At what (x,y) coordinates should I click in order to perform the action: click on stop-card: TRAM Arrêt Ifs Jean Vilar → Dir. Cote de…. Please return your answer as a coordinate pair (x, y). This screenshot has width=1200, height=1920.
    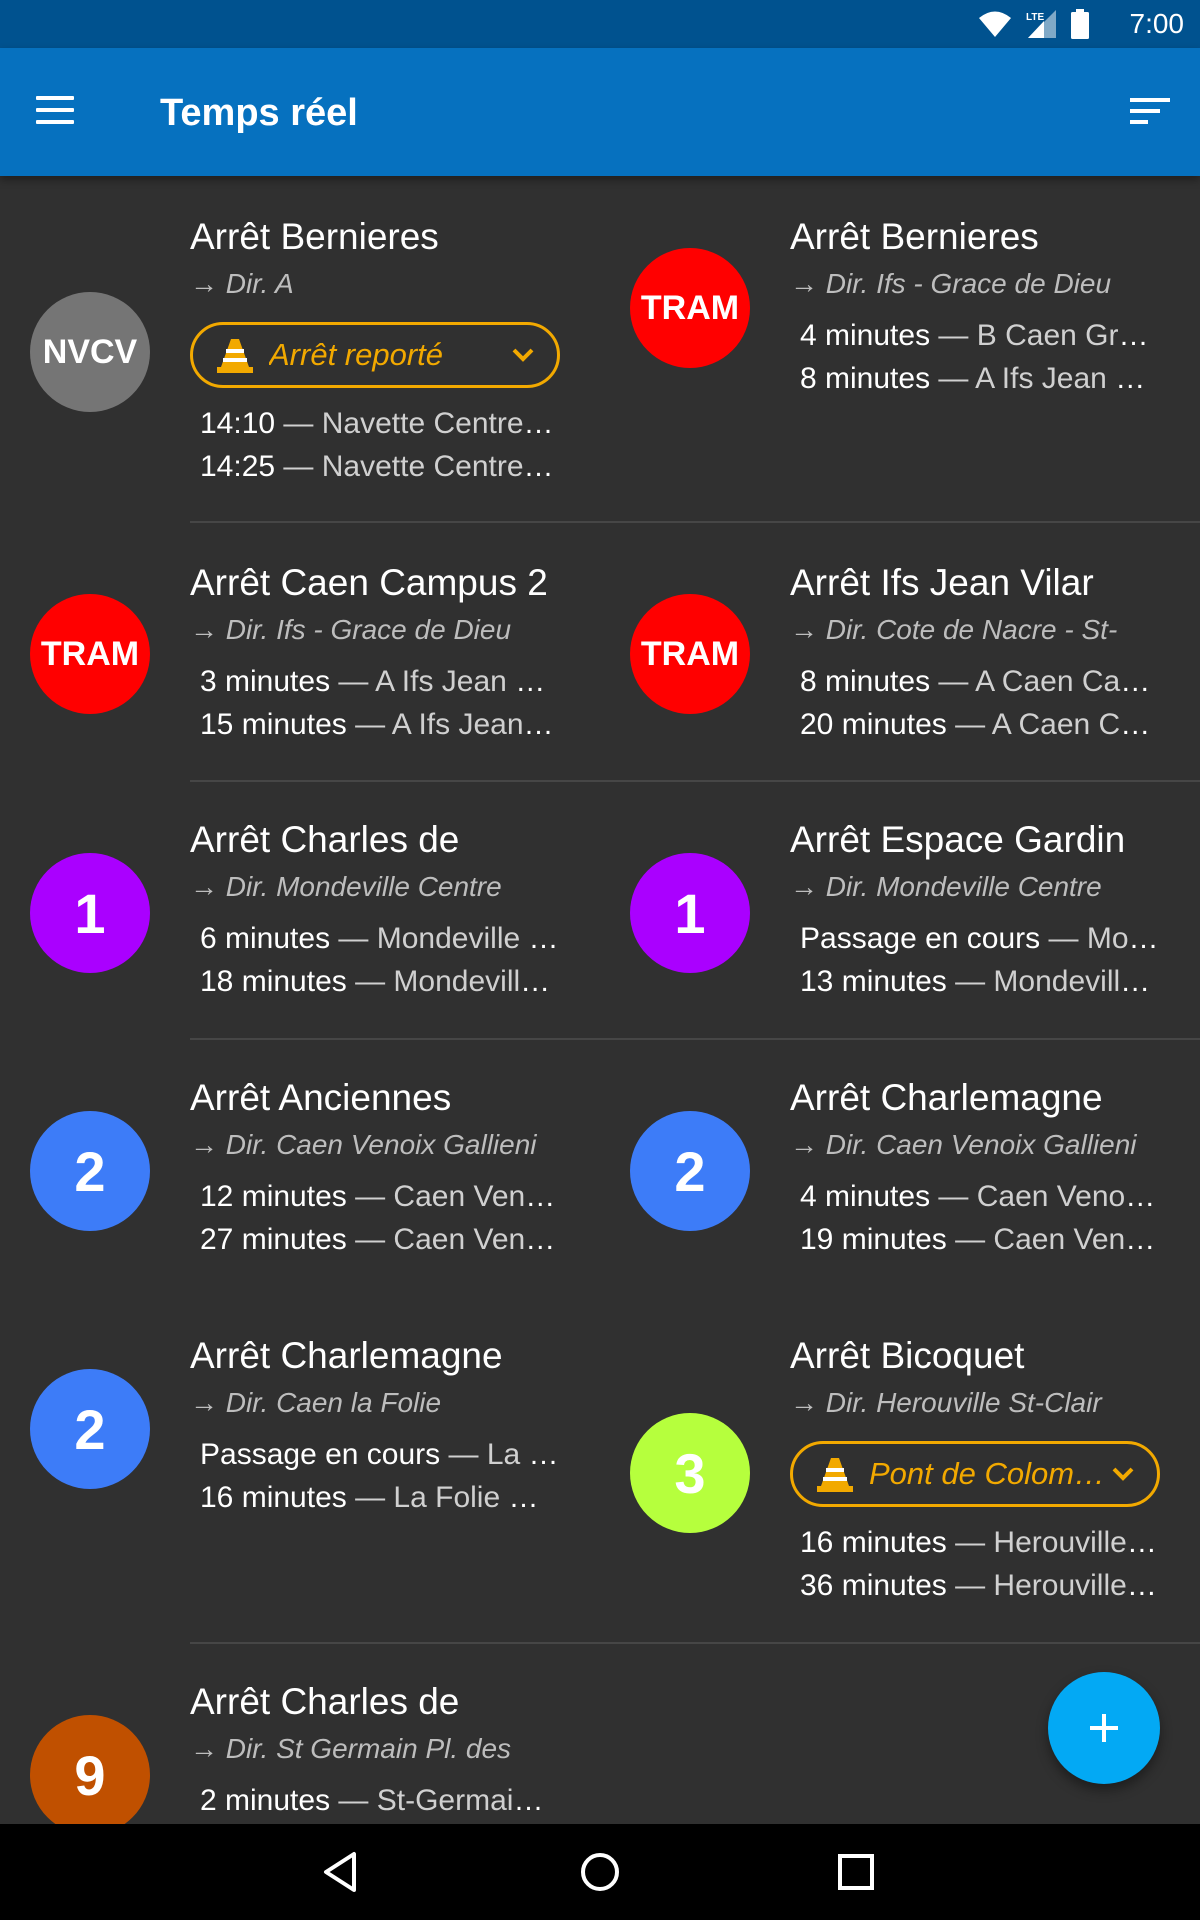
    Looking at the image, I should click on (900, 651).